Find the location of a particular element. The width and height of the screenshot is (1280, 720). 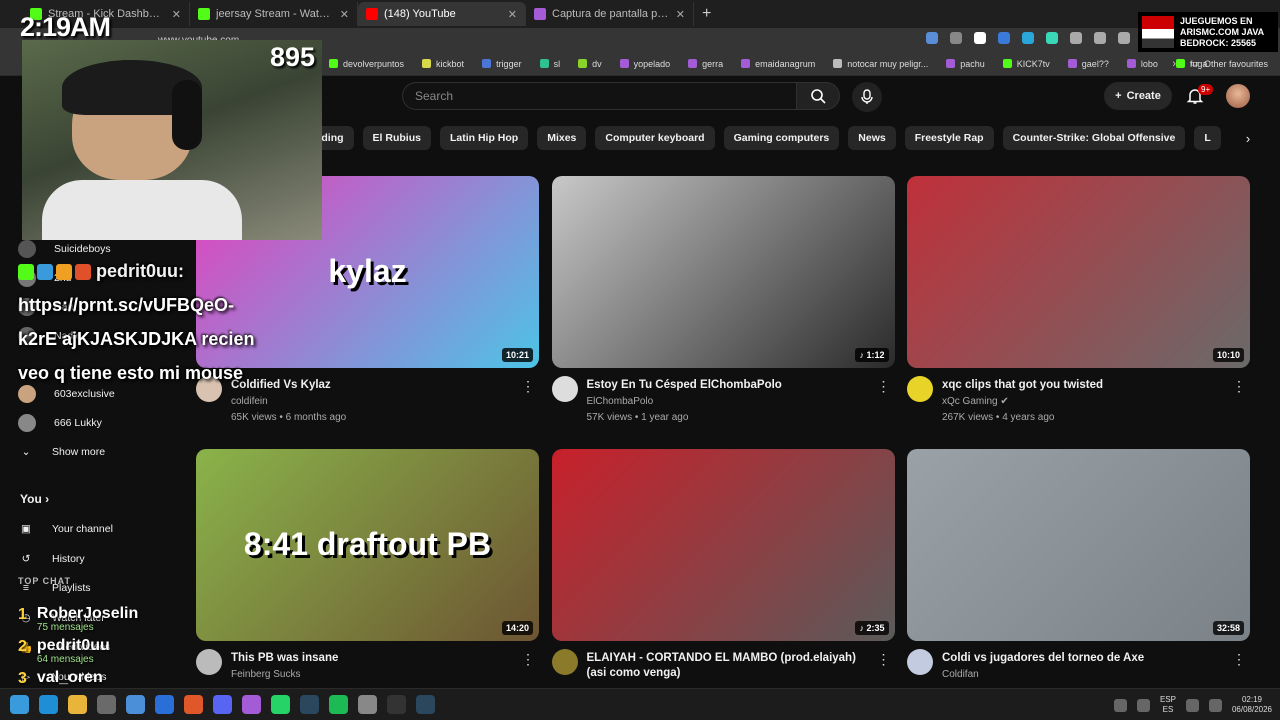

subscription-item: 666 Lukky is located at coordinates (60, 423).